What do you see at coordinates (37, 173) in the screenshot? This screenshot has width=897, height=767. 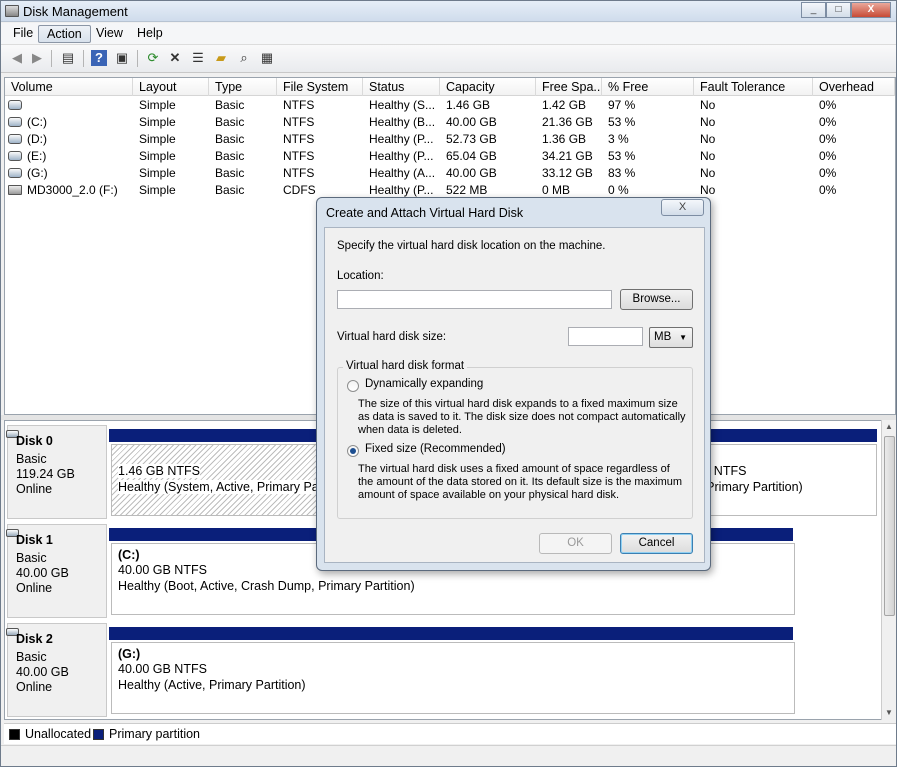 I see `cell-volume: (G:)` at bounding box center [37, 173].